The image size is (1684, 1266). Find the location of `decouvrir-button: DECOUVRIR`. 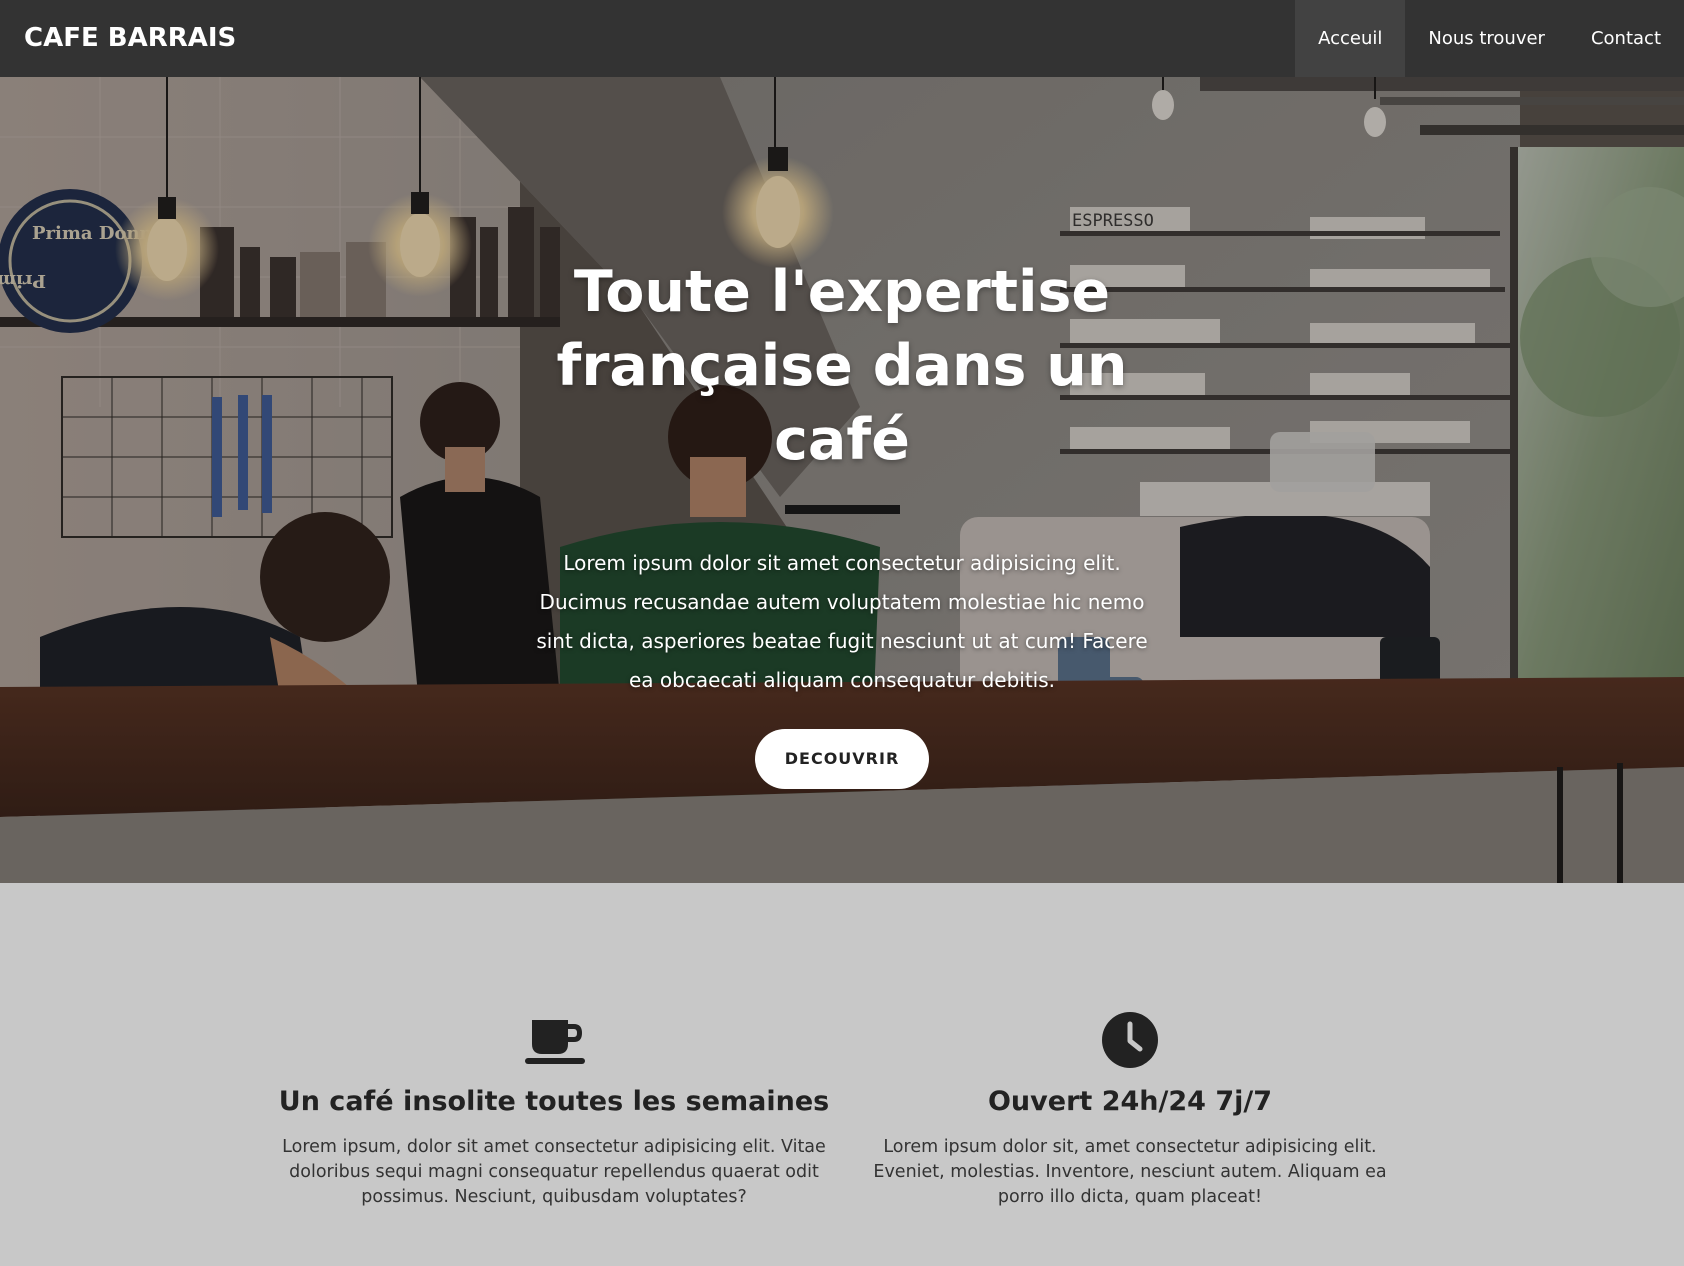

decouvrir-button: DECOUVRIR is located at coordinates (842, 759).